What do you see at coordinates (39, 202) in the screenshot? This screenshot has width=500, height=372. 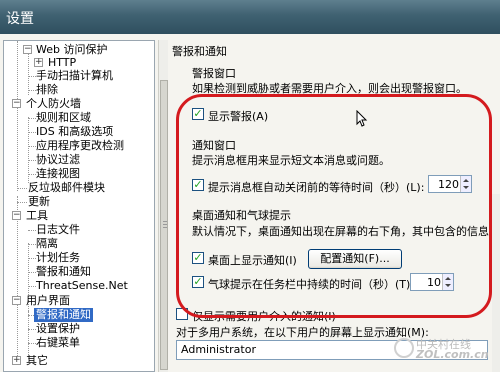 I see `tree-item-update: 更新` at bounding box center [39, 202].